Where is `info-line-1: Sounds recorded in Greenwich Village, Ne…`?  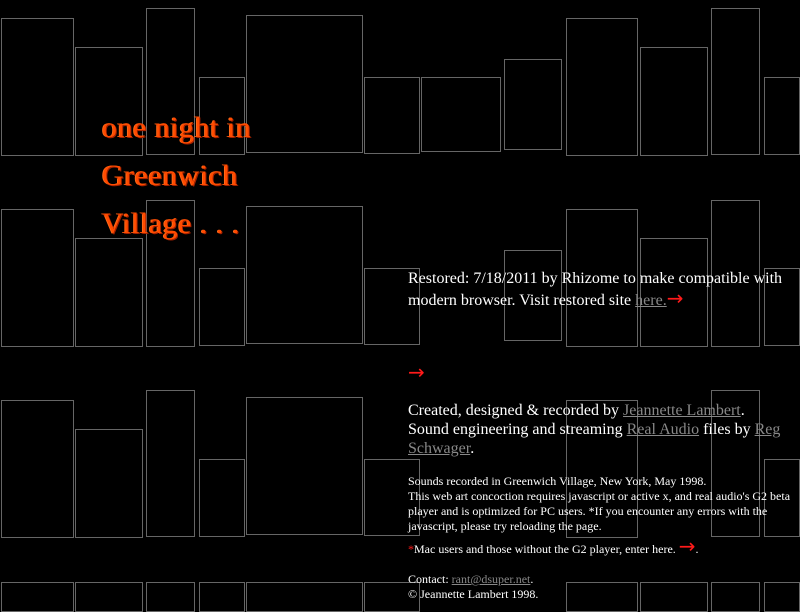 info-line-1: Sounds recorded in Greenwich Village, Ne… is located at coordinates (557, 481).